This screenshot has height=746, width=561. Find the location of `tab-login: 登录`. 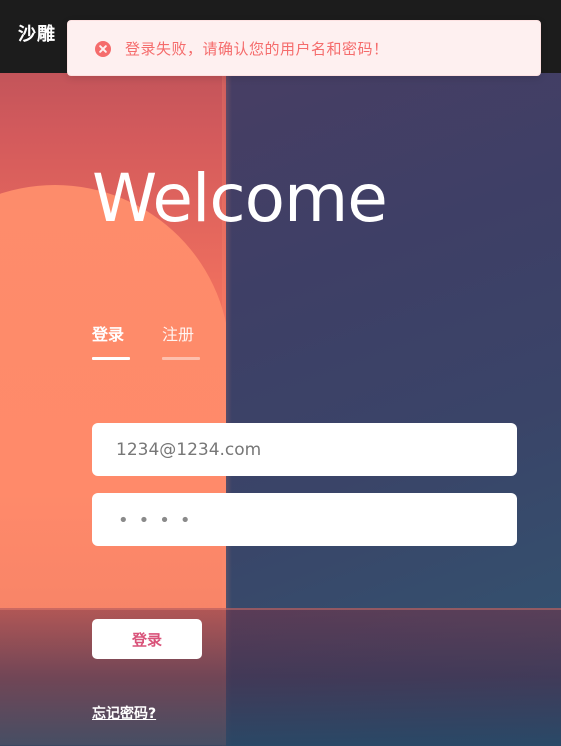

tab-login: 登录 is located at coordinates (111, 341).